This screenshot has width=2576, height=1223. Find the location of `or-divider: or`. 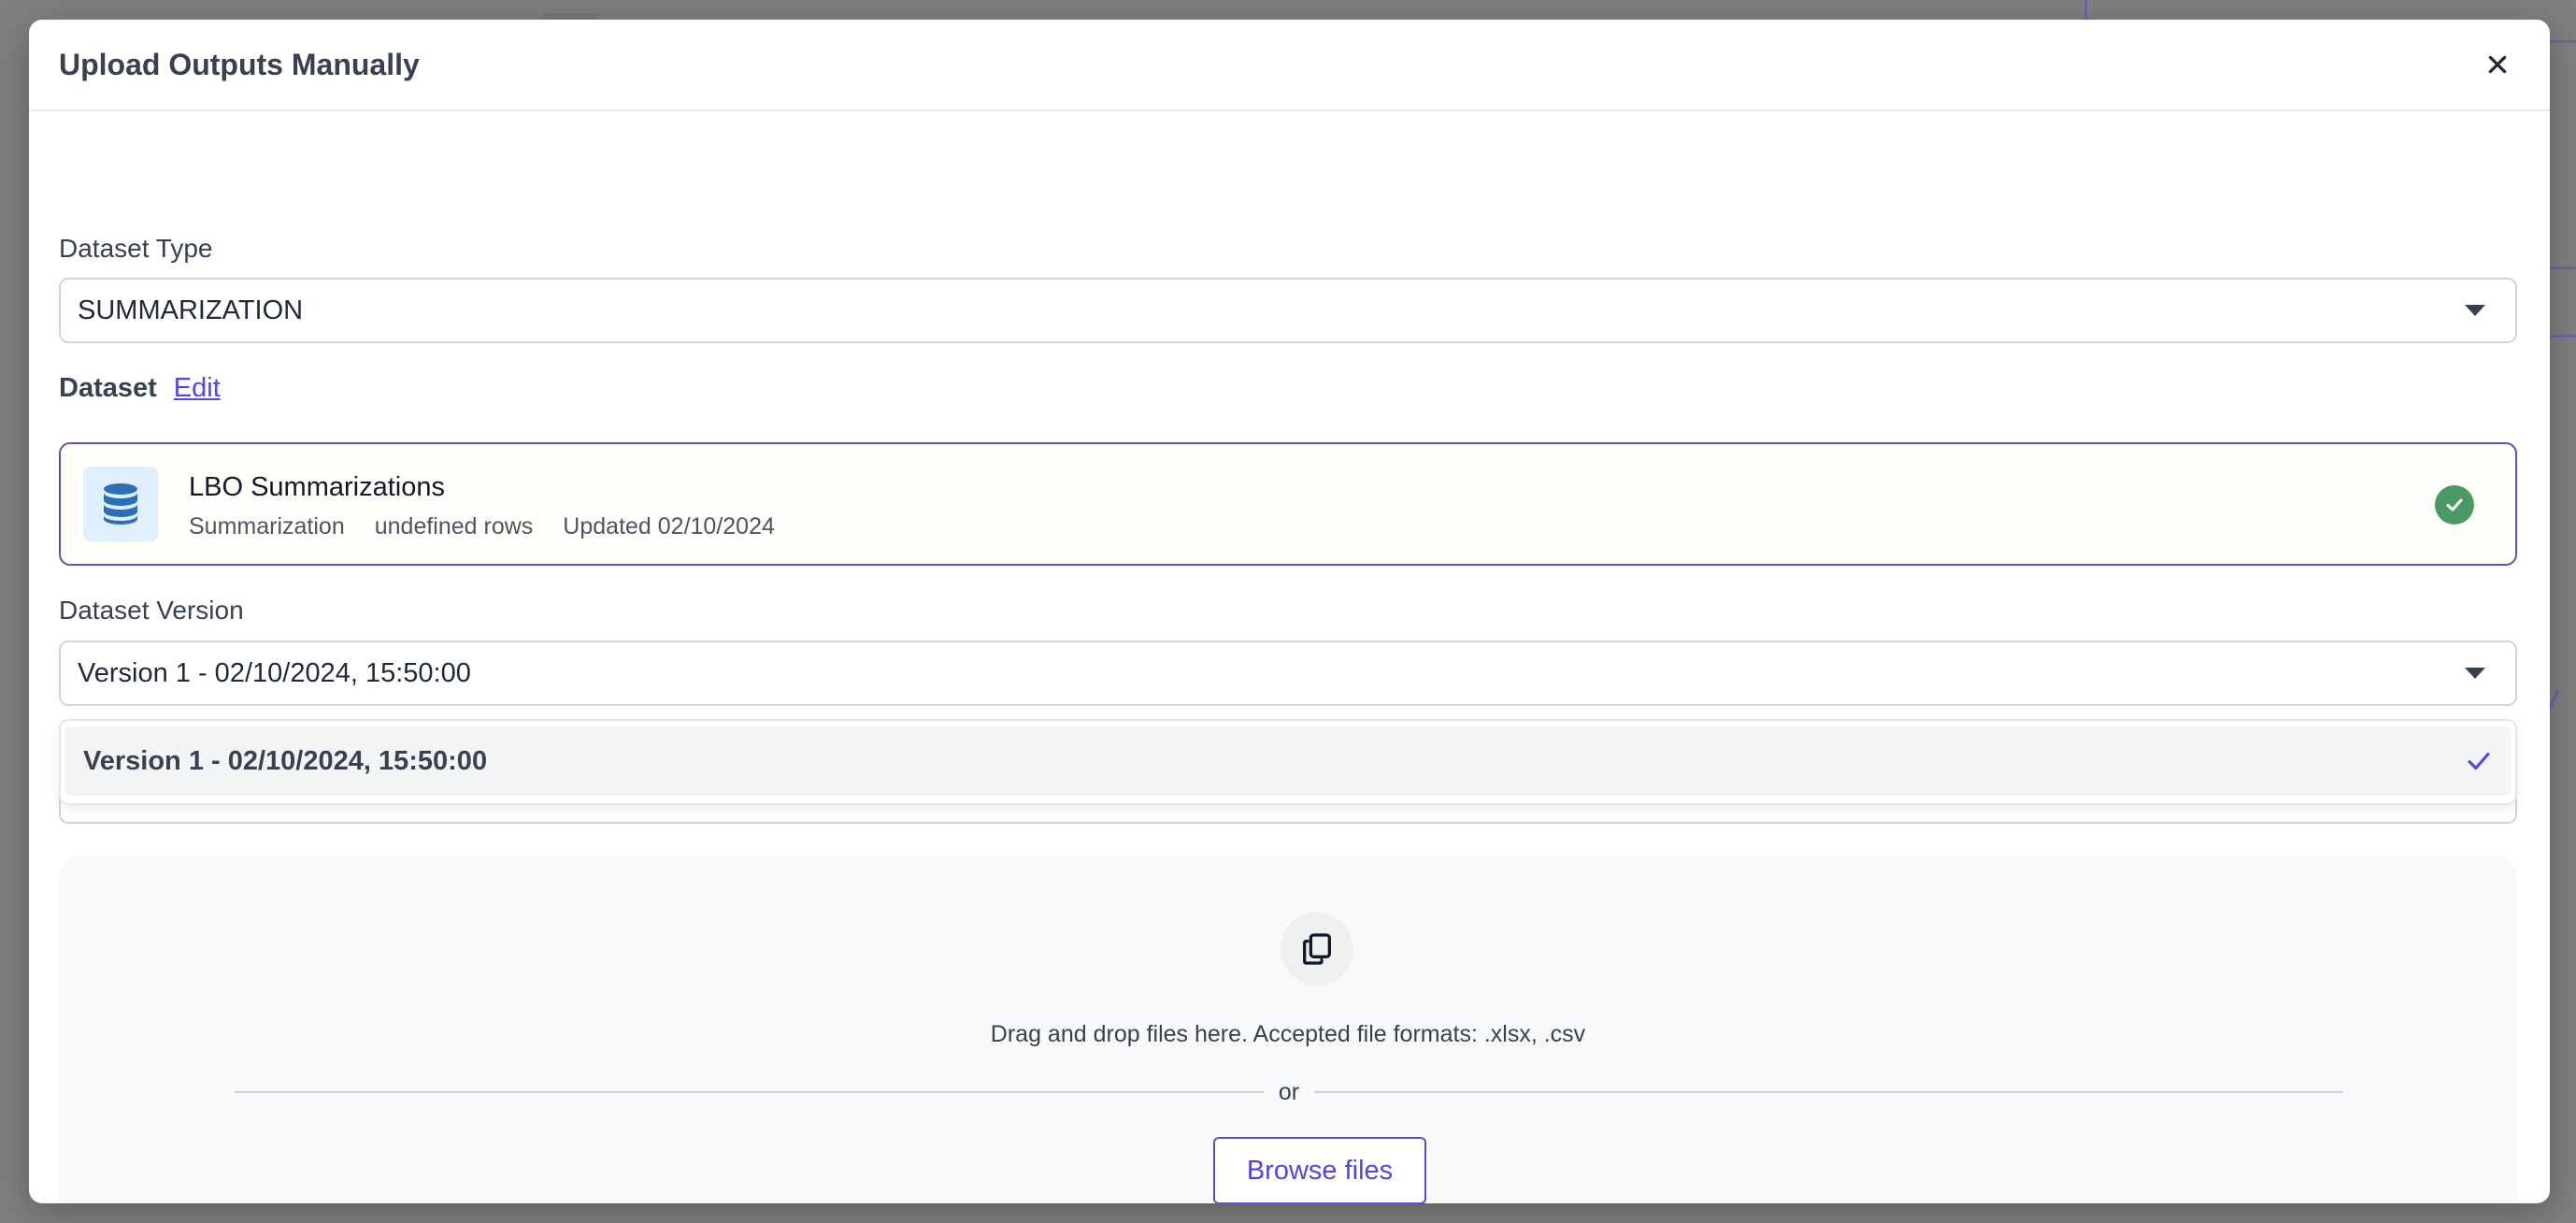

or-divider: or is located at coordinates (1289, 1092).